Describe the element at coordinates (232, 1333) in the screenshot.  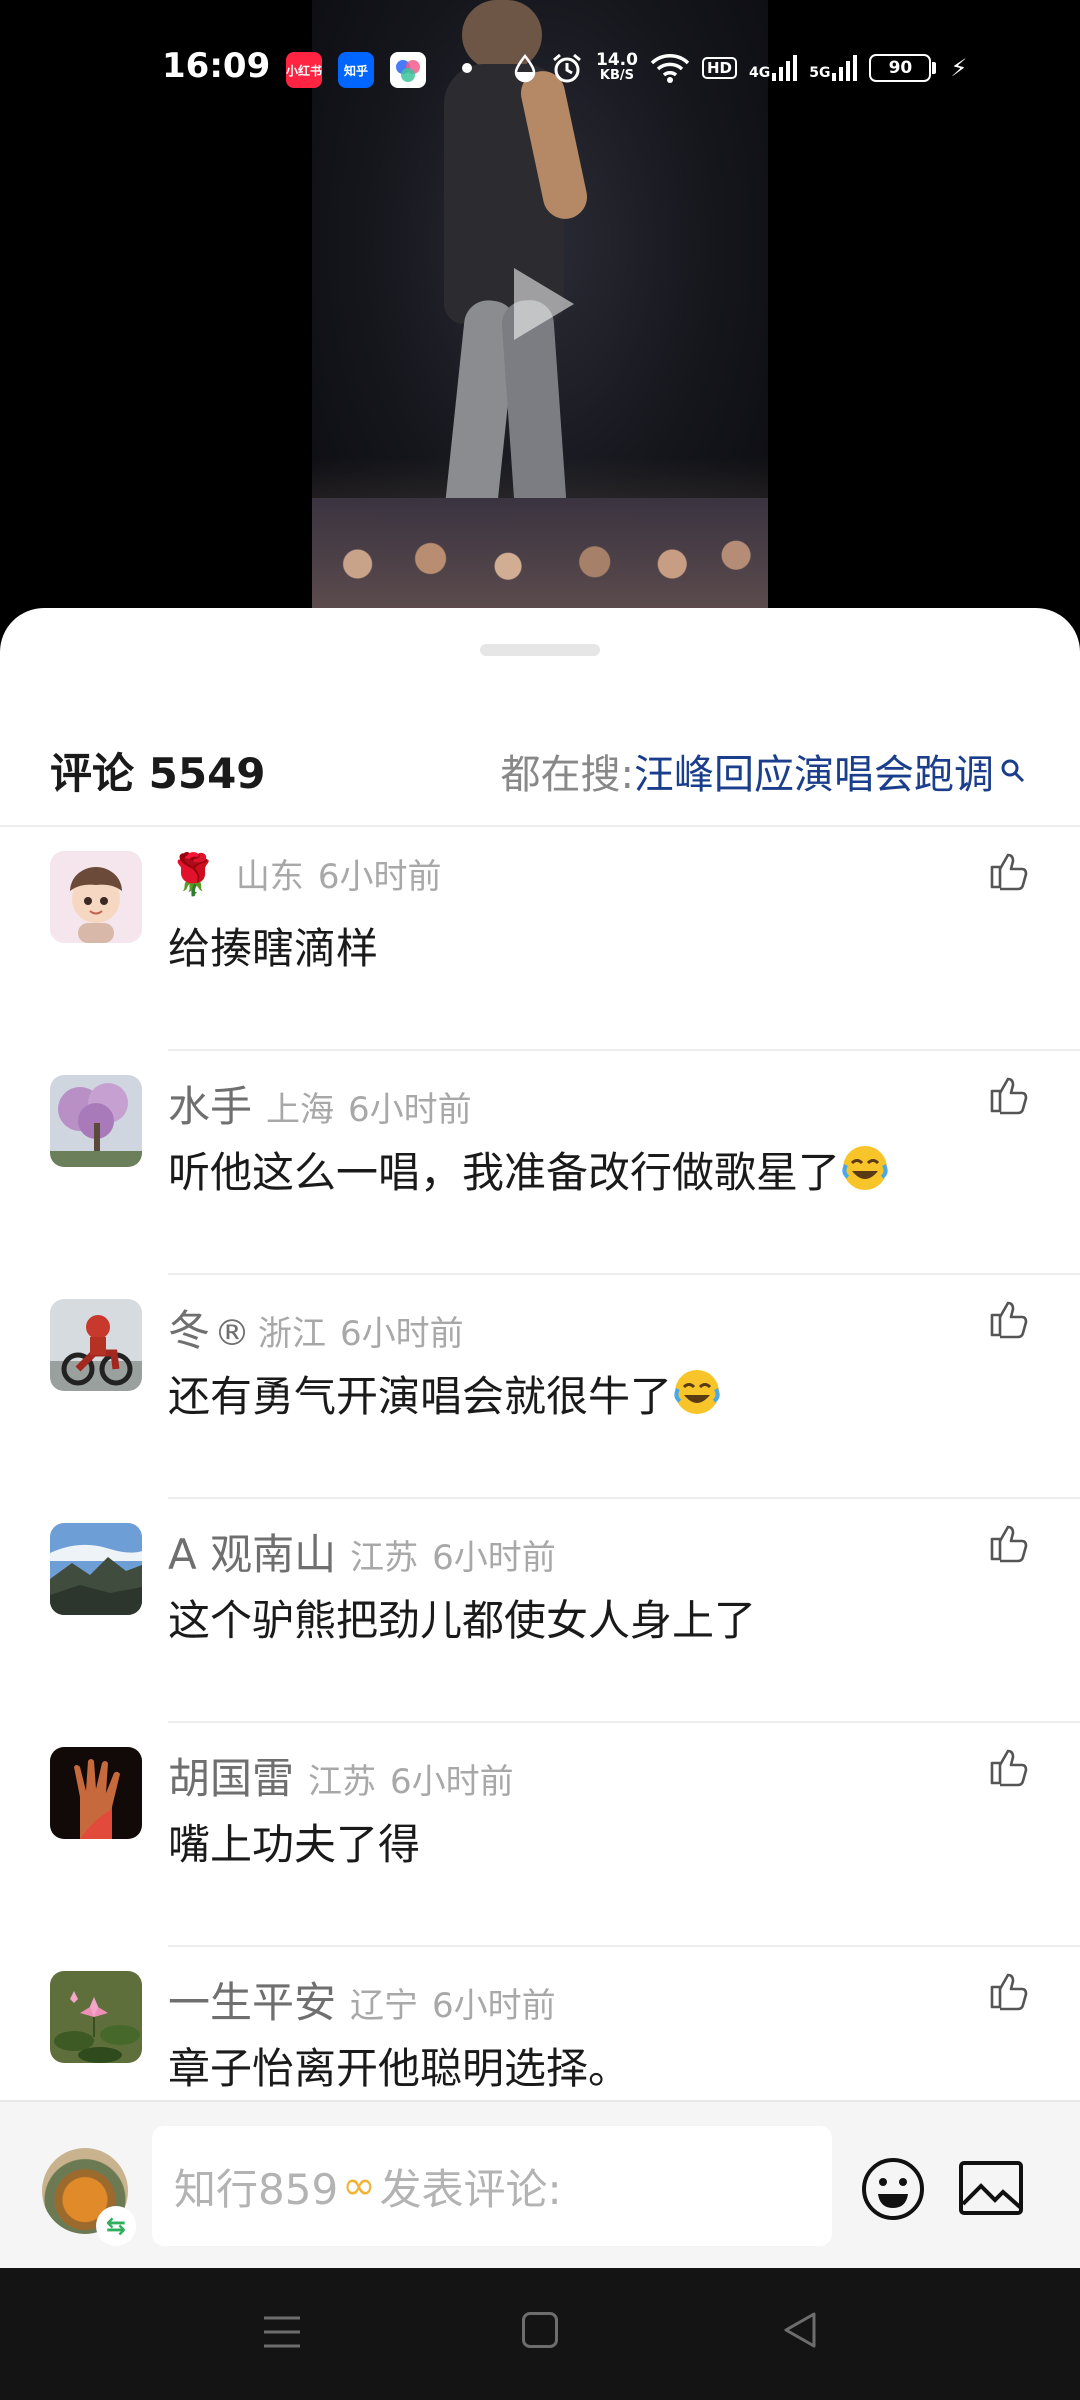
I see `registered-icon: ®` at that location.